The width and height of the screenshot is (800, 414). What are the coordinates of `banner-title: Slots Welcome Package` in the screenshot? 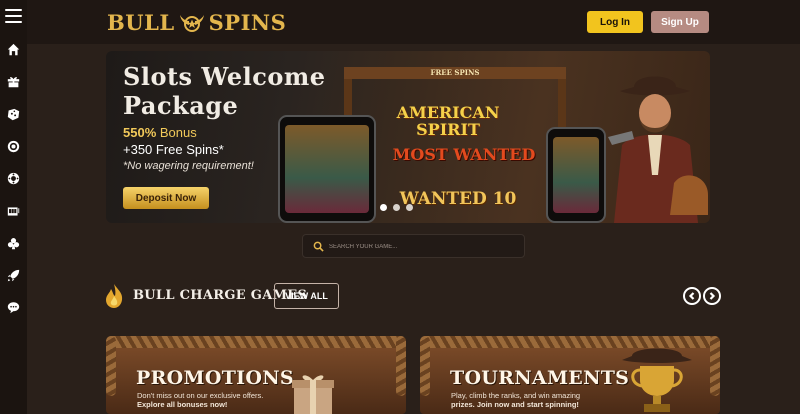 It's located at (224, 91).